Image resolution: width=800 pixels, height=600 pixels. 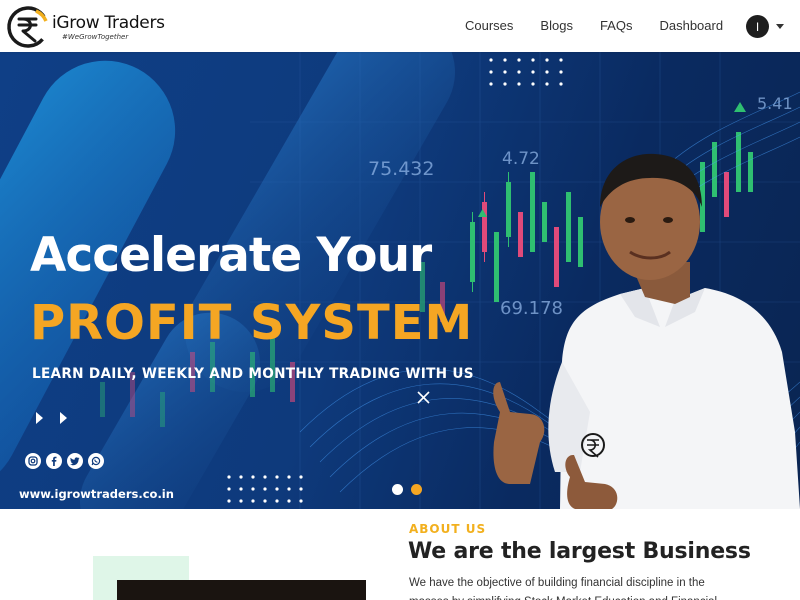 I want to click on facebook-icon, so click(x=54, y=461).